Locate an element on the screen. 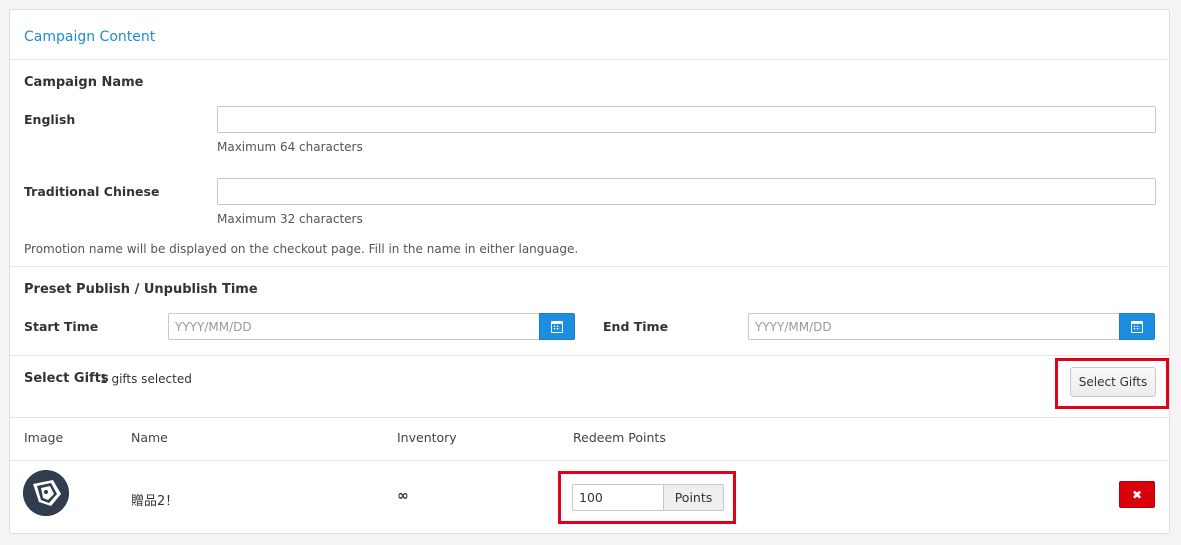  header-name: Name is located at coordinates (149, 437).